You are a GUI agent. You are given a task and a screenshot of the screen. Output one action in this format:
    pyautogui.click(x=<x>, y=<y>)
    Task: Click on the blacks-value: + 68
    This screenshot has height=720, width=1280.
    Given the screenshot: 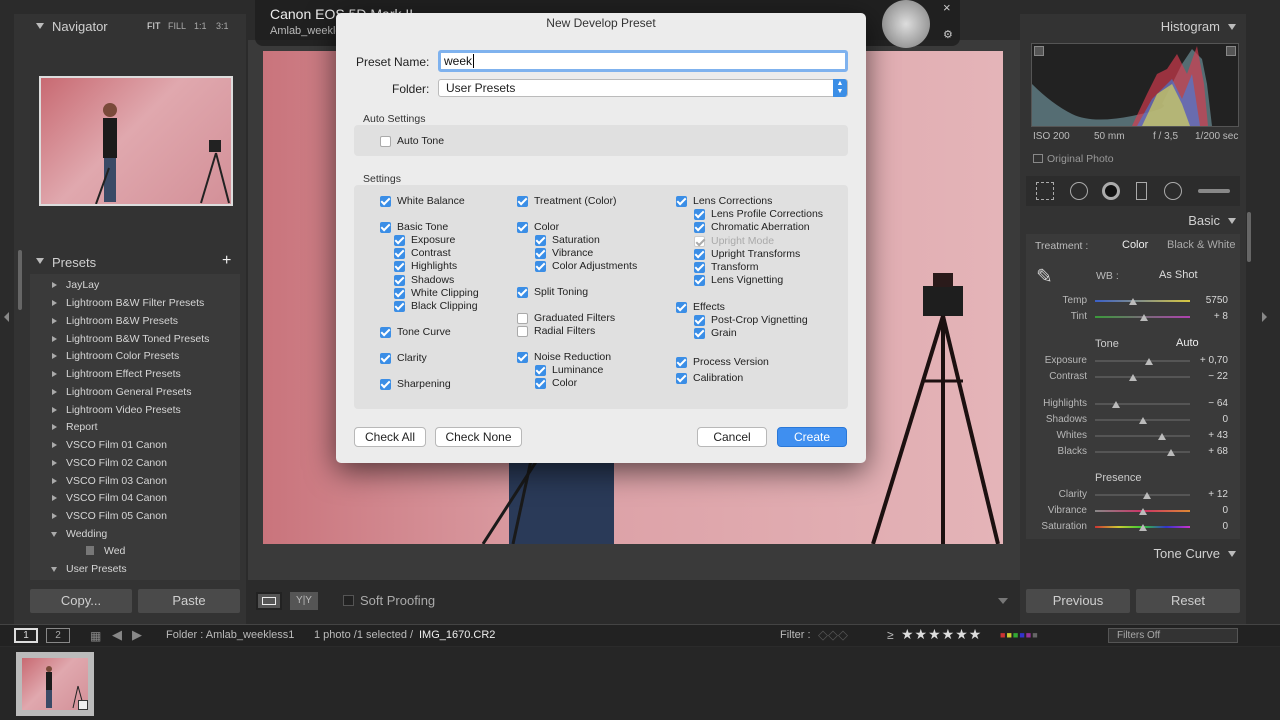 What is the action you would take?
    pyautogui.click(x=1208, y=451)
    